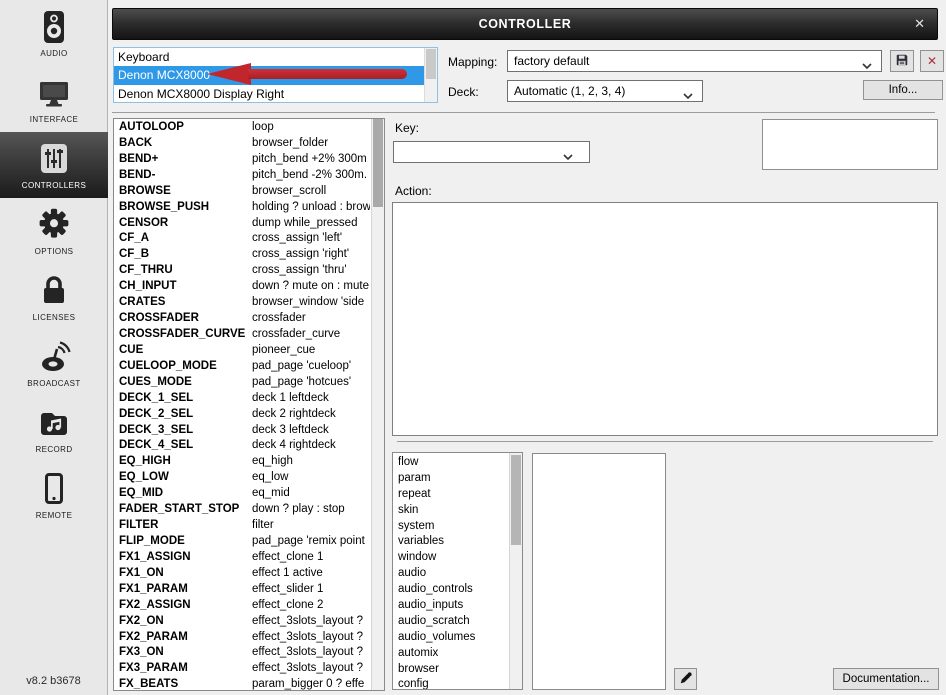  What do you see at coordinates (242, 622) in the screenshot?
I see `key-binding-row: FX2_ON effect_3slots_layout ?` at bounding box center [242, 622].